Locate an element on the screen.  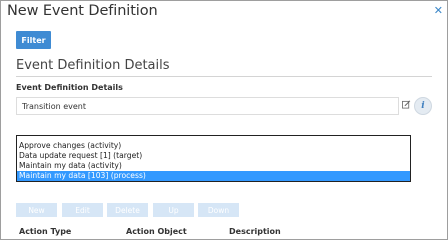
column-header-description: Description is located at coordinates (255, 231).